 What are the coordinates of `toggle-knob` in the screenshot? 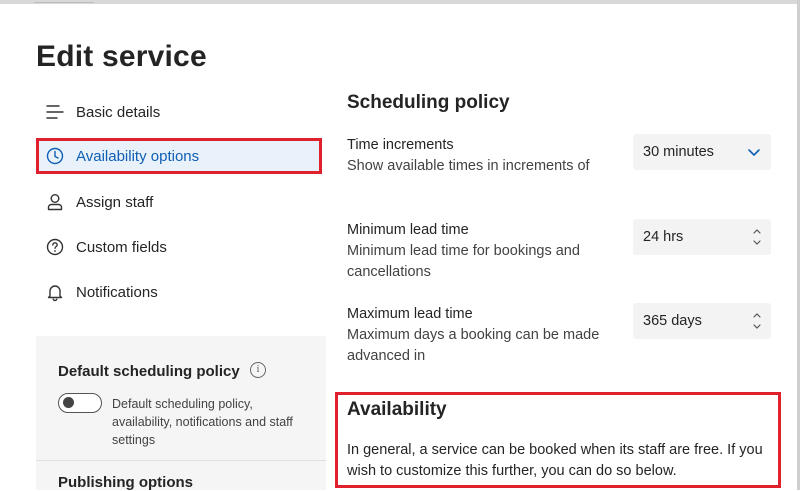 It's located at (68, 402).